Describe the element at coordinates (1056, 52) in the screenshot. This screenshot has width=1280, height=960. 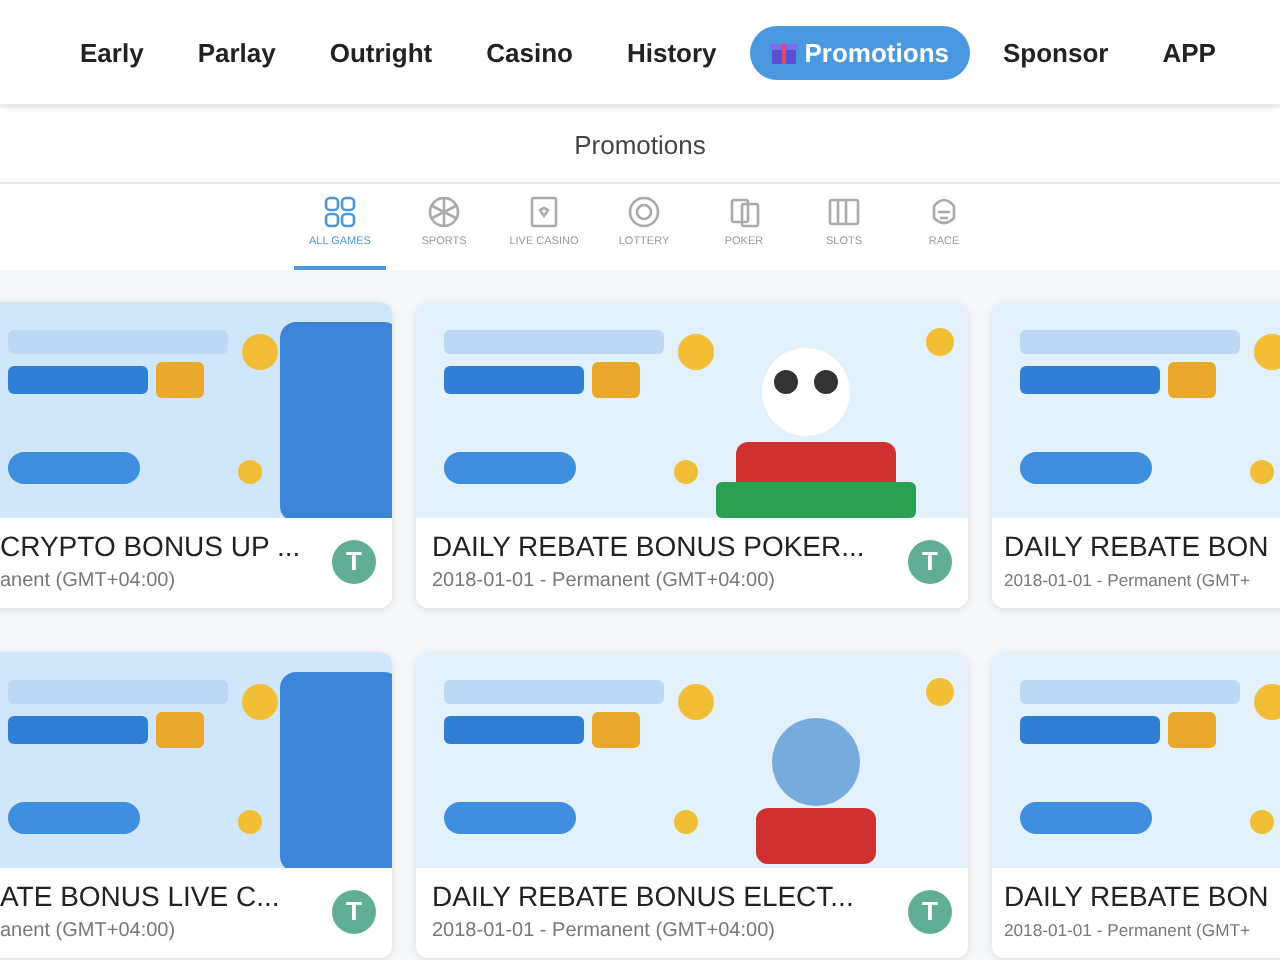
I see `nav-tab: Sponsor` at that location.